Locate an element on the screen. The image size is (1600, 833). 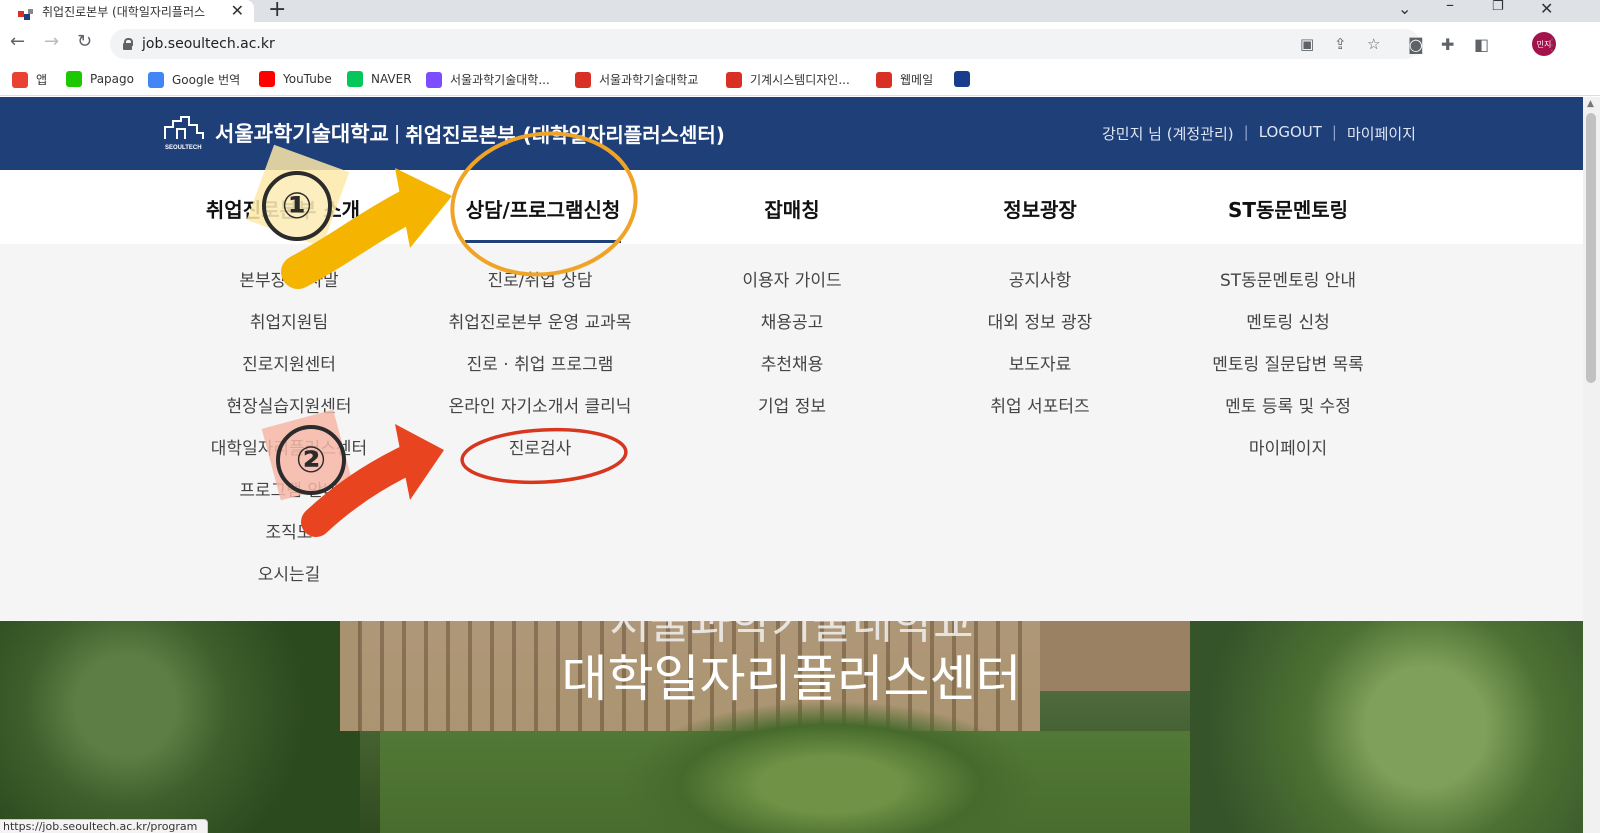
link-status-bar: https://job.seoultech.ac.kr/program is located at coordinates (104, 826).